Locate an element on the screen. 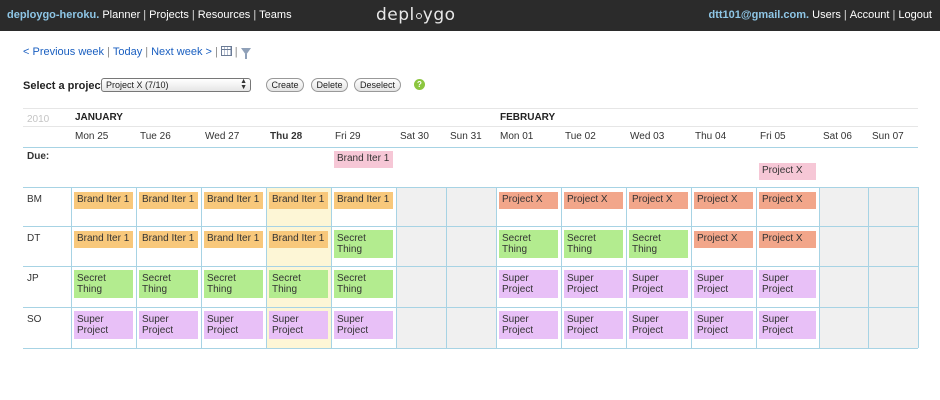 This screenshot has height=400, width=940. day-header: Sun 07 is located at coordinates (888, 136).